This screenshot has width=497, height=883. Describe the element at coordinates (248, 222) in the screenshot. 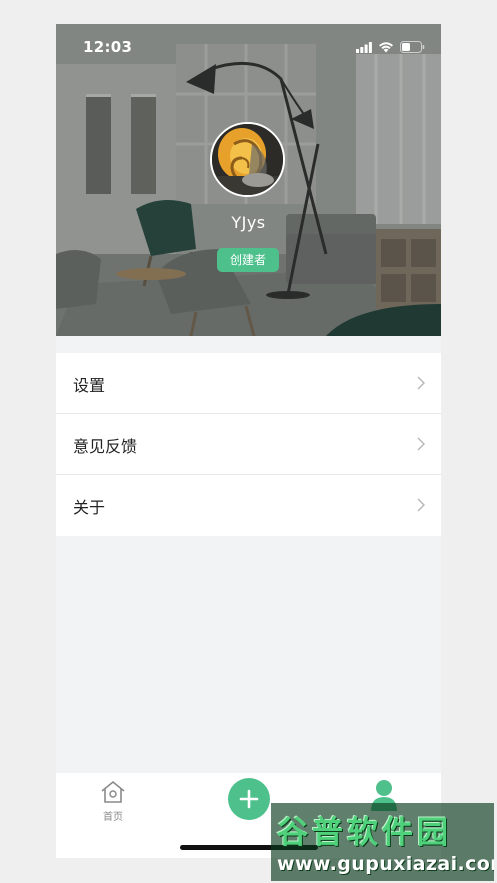

I see `username: YJys` at that location.